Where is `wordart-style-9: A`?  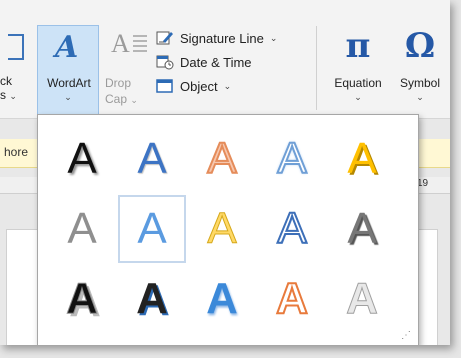 wordart-style-9: A is located at coordinates (292, 229).